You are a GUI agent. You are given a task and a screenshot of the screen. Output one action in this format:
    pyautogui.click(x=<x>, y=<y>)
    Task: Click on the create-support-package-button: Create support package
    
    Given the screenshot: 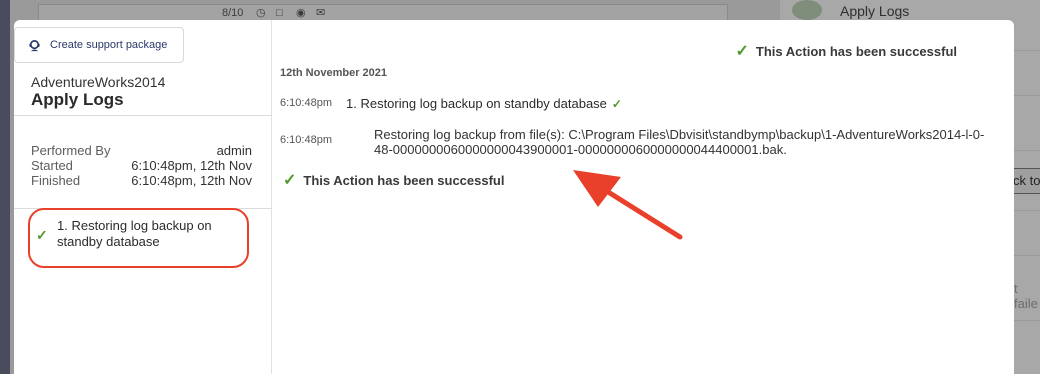 What is the action you would take?
    pyautogui.click(x=99, y=45)
    